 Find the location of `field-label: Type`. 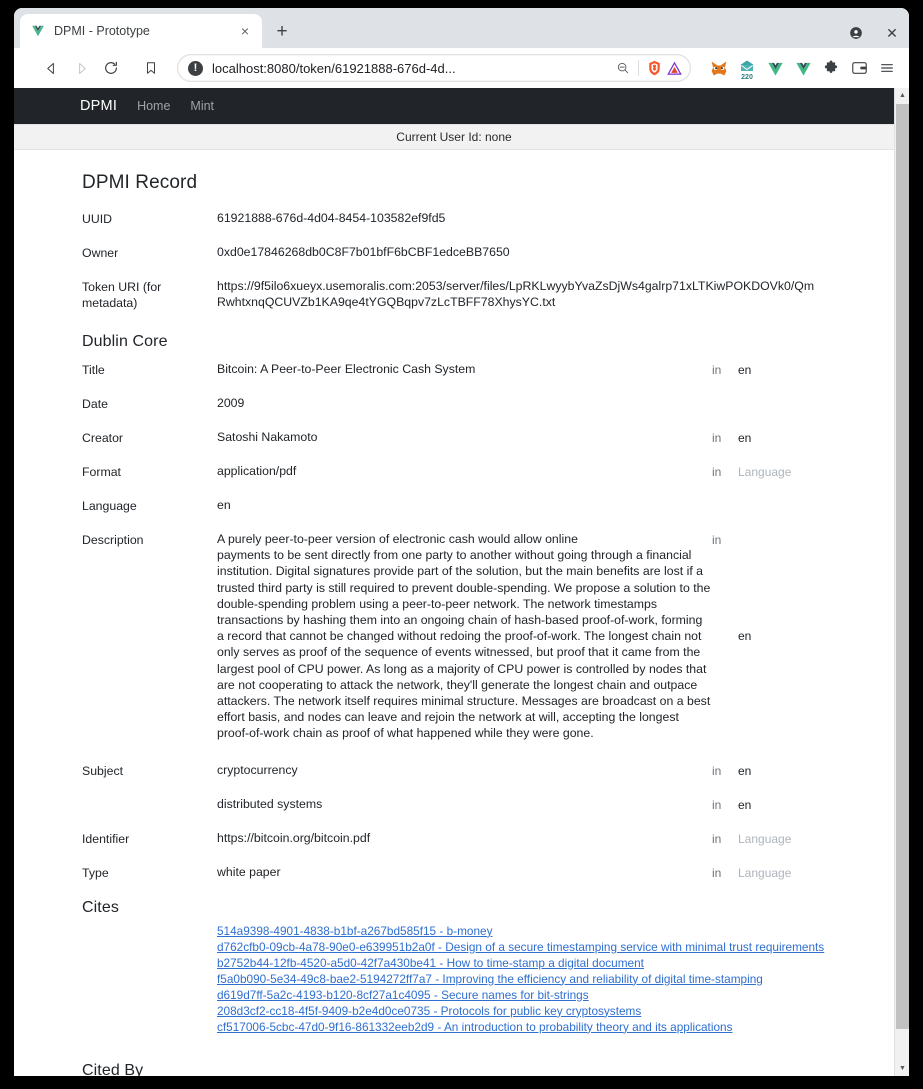

field-label: Type is located at coordinates (95, 872).